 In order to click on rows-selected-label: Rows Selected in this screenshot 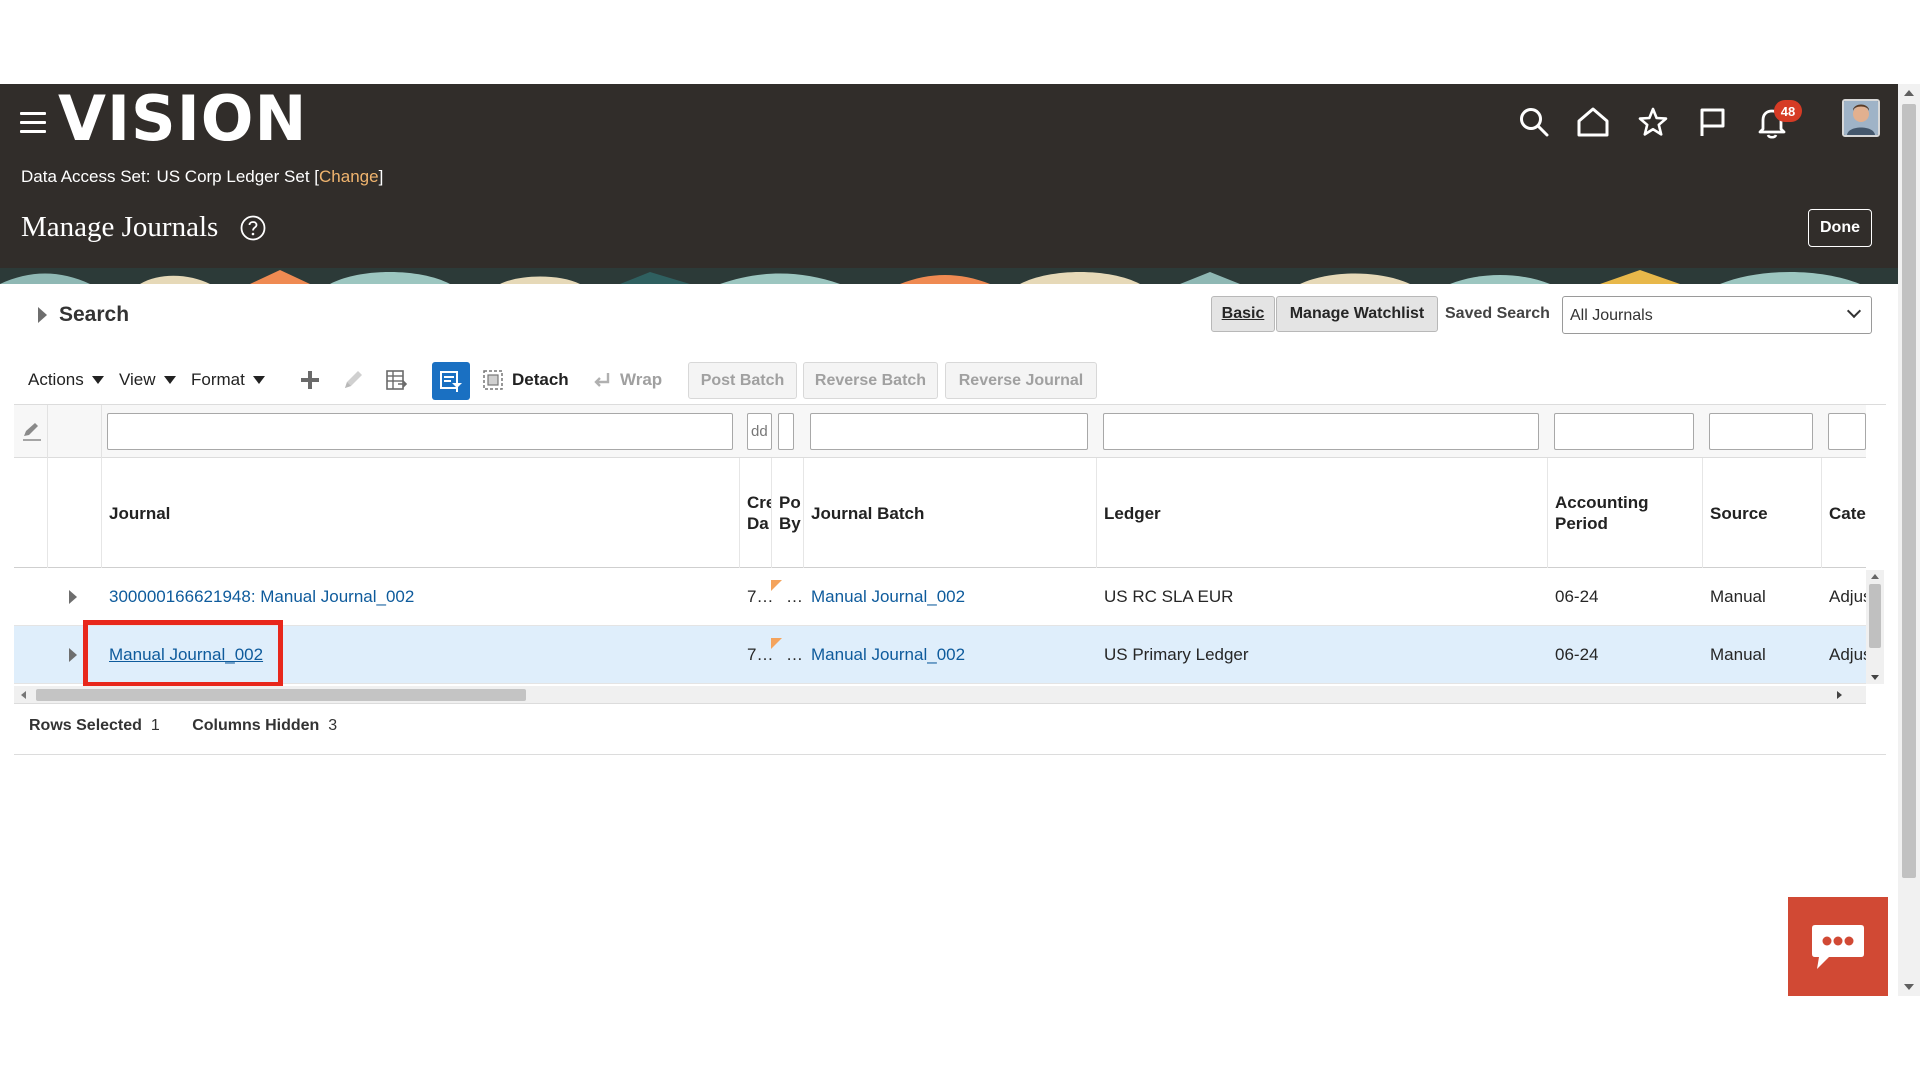, I will do `click(85, 725)`.